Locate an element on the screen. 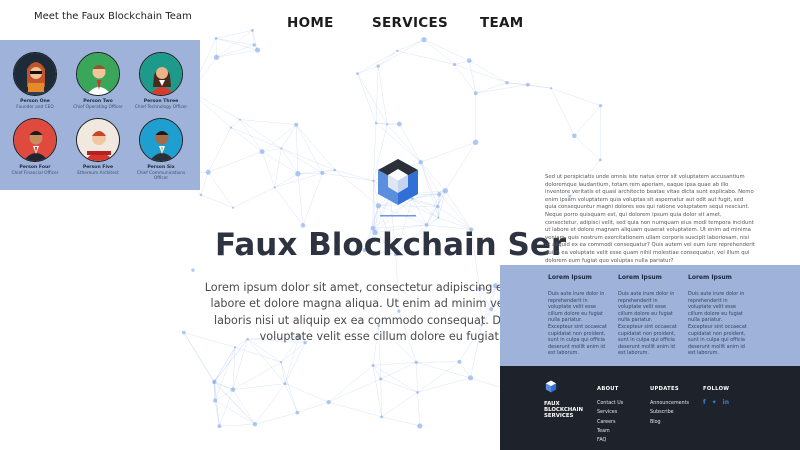  team-member: Person One Founder and CEO is located at coordinates (35, 81).